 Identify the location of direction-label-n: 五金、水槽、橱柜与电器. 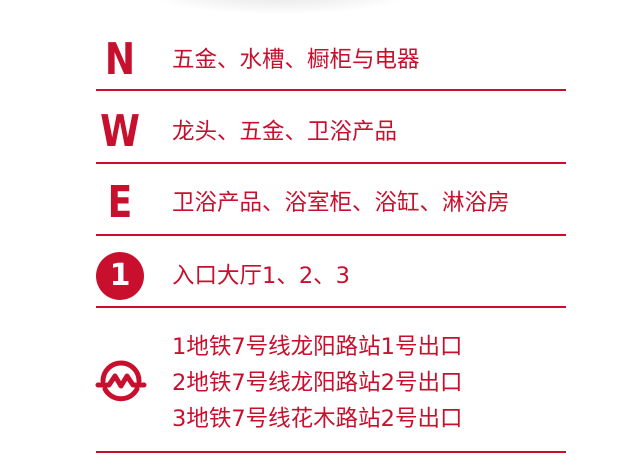
(296, 60).